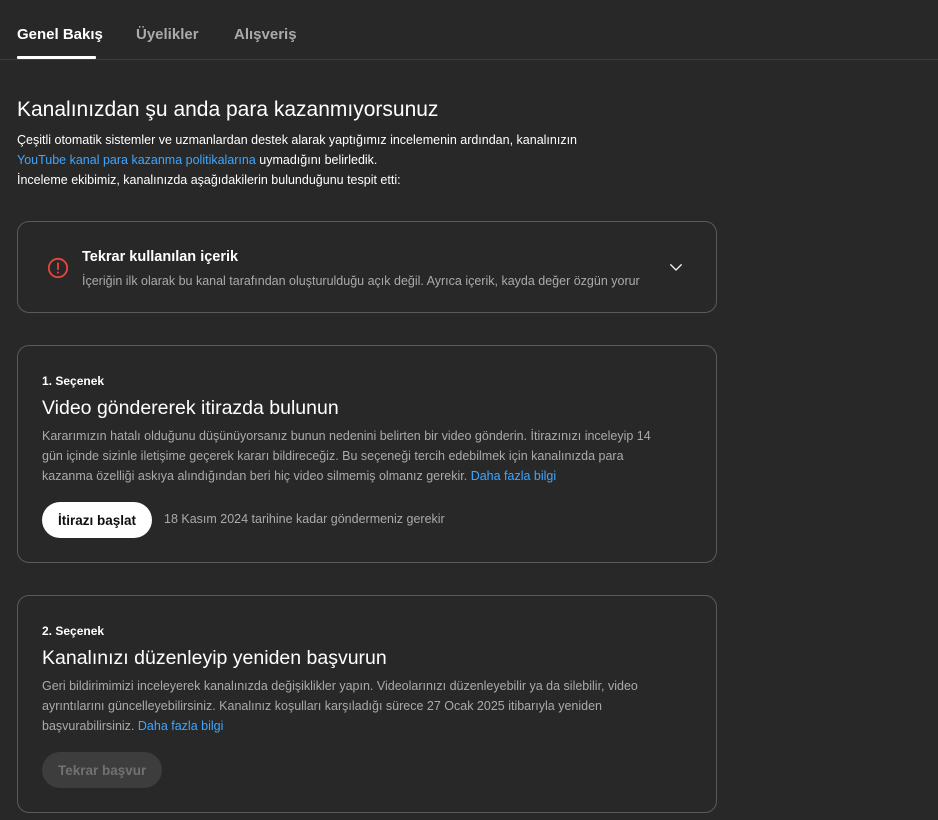 The width and height of the screenshot is (938, 820). What do you see at coordinates (265, 34) in the screenshot?
I see `tab-shopping: Alışveriş` at bounding box center [265, 34].